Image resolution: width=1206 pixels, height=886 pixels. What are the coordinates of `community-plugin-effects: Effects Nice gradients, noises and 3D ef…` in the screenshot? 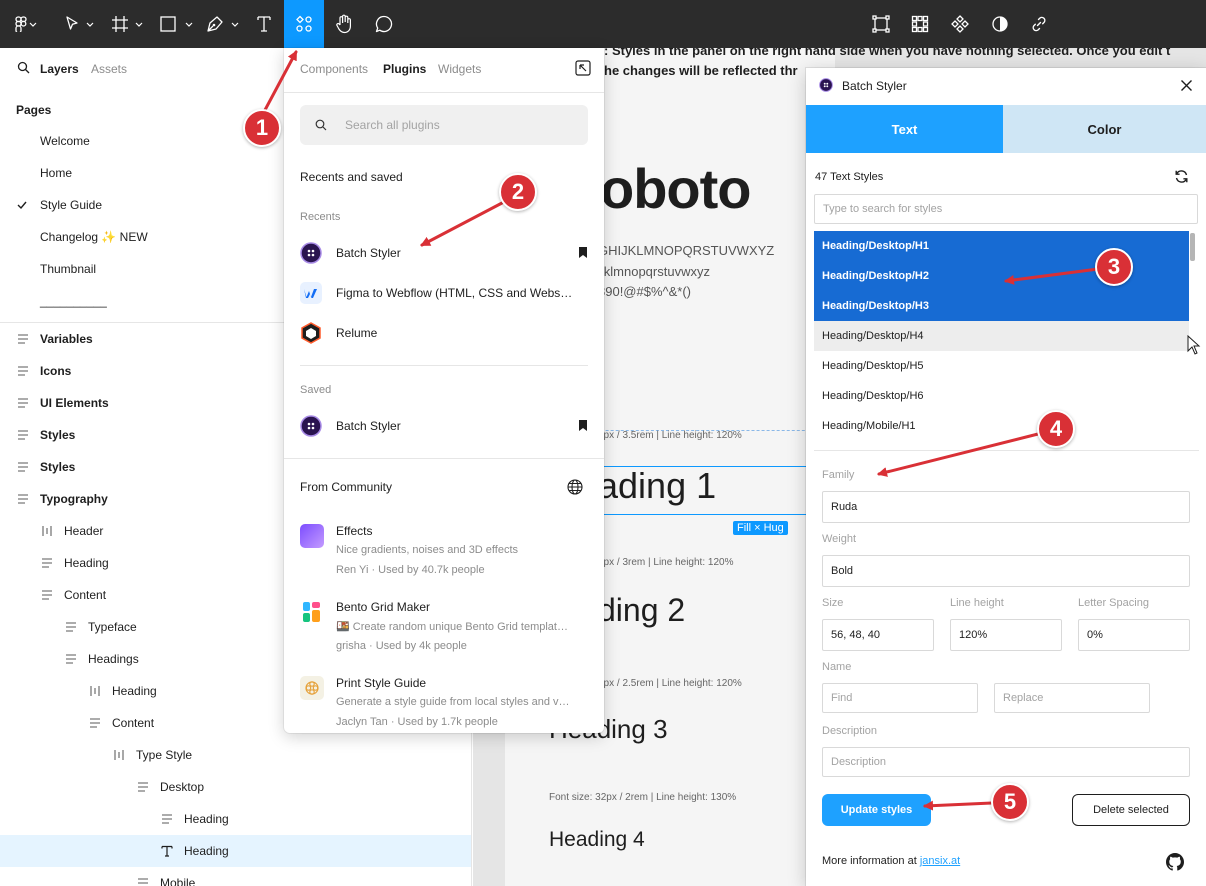 It's located at (444, 552).